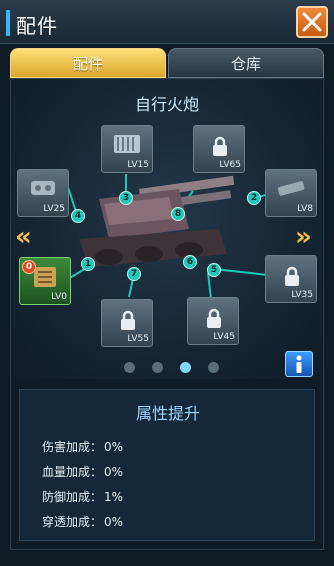  I want to click on slot-lv55: LV55, so click(127, 323).